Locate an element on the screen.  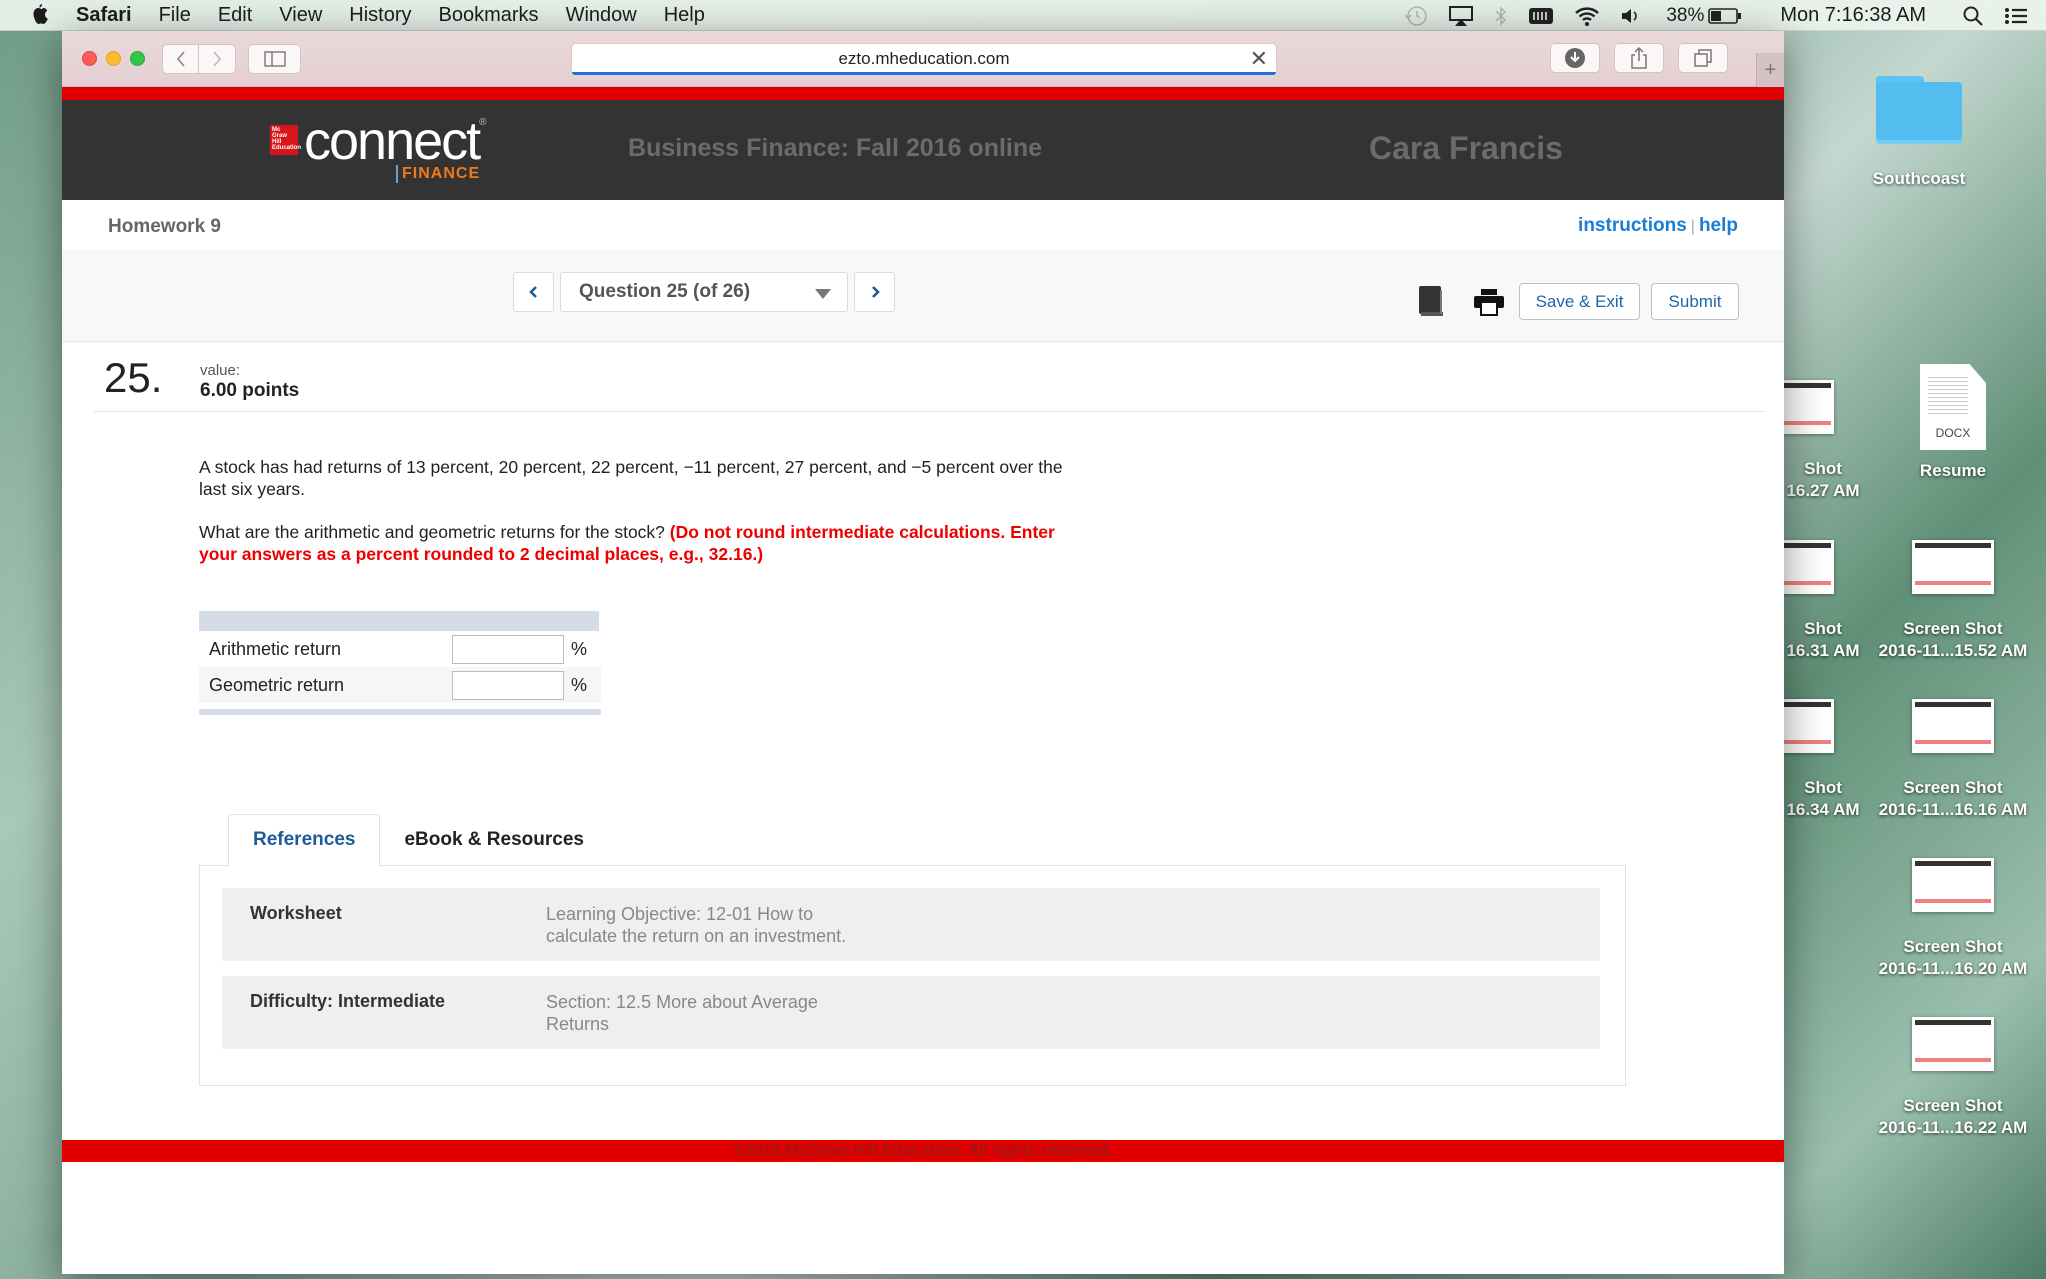
notification-center-icon is located at coordinates (2016, 16).